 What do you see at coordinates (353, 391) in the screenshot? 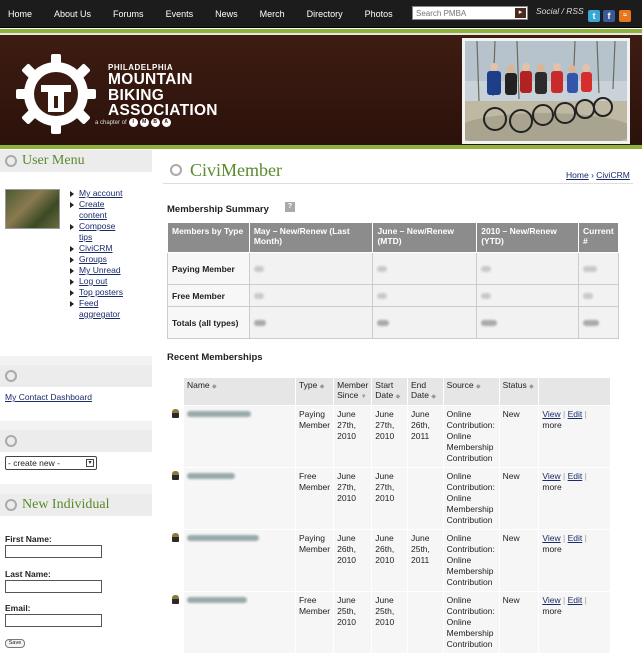
I see `recent-col-member-since: Member Since ▼` at bounding box center [353, 391].